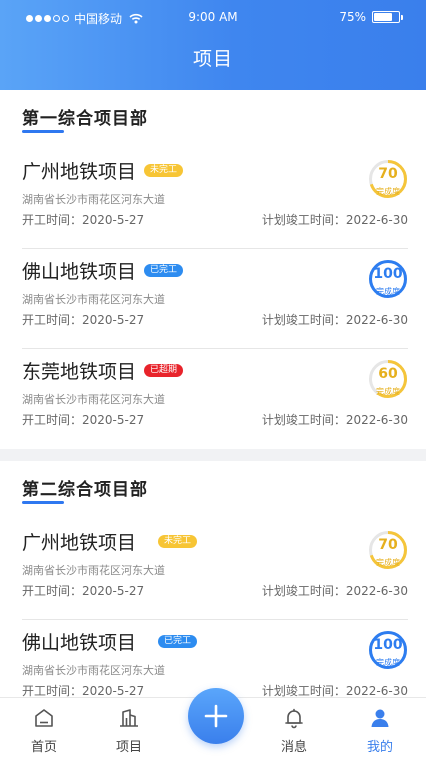  I want to click on user-icon, so click(380, 718).